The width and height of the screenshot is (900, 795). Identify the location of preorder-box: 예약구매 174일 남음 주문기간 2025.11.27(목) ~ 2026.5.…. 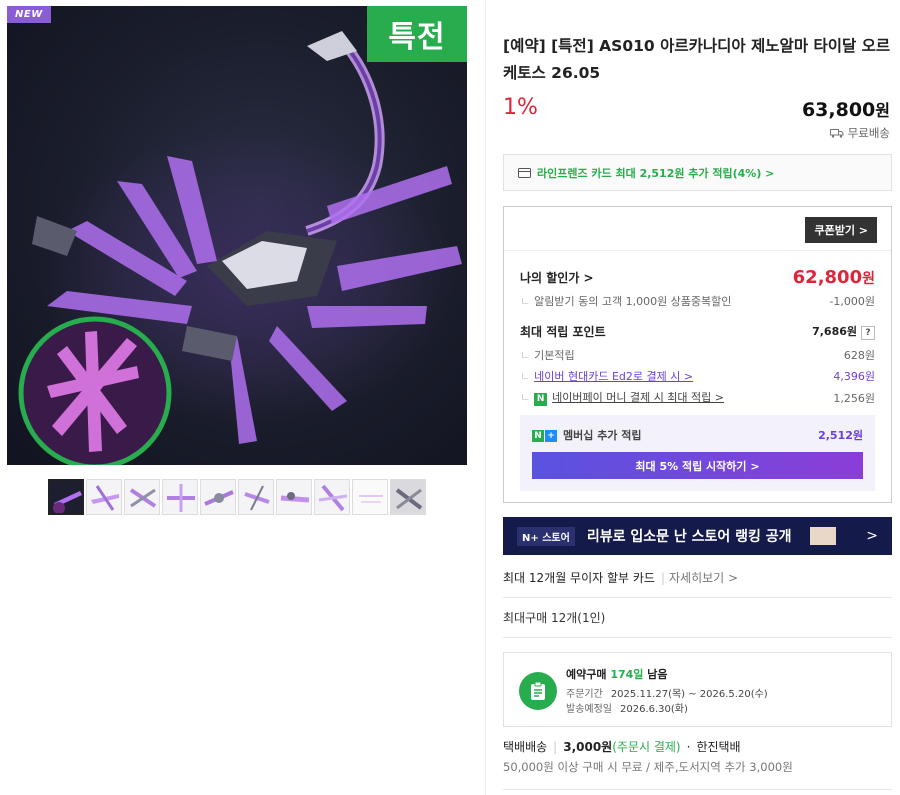
(697, 689).